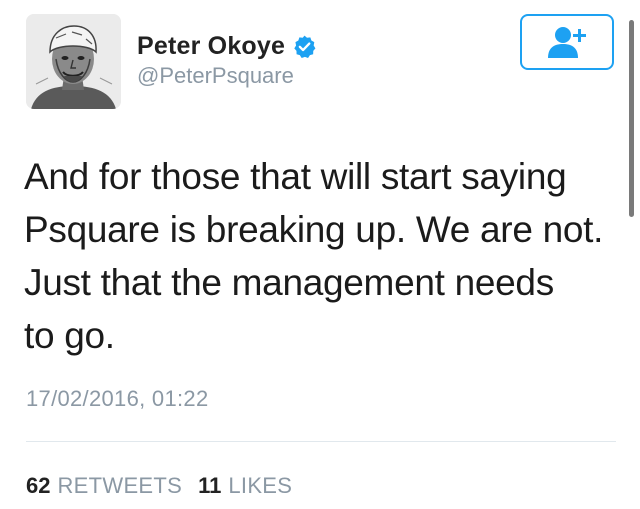 This screenshot has height=509, width=640. What do you see at coordinates (260, 485) in the screenshot?
I see `likes-label: LIKES` at bounding box center [260, 485].